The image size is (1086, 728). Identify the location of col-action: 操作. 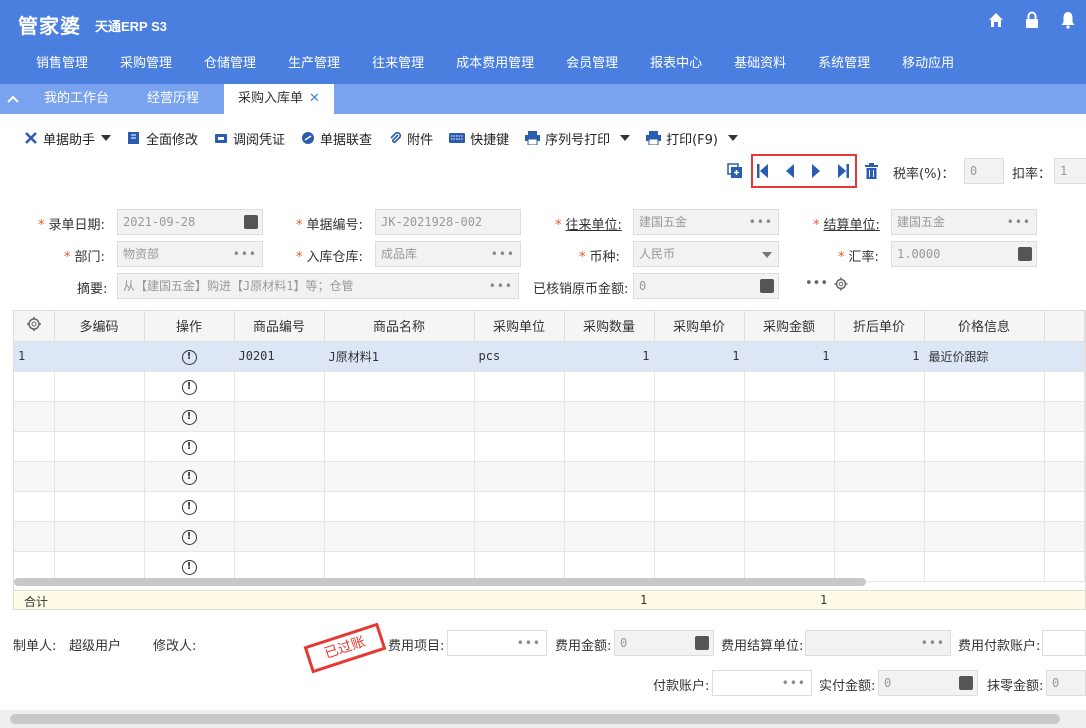
(189, 326).